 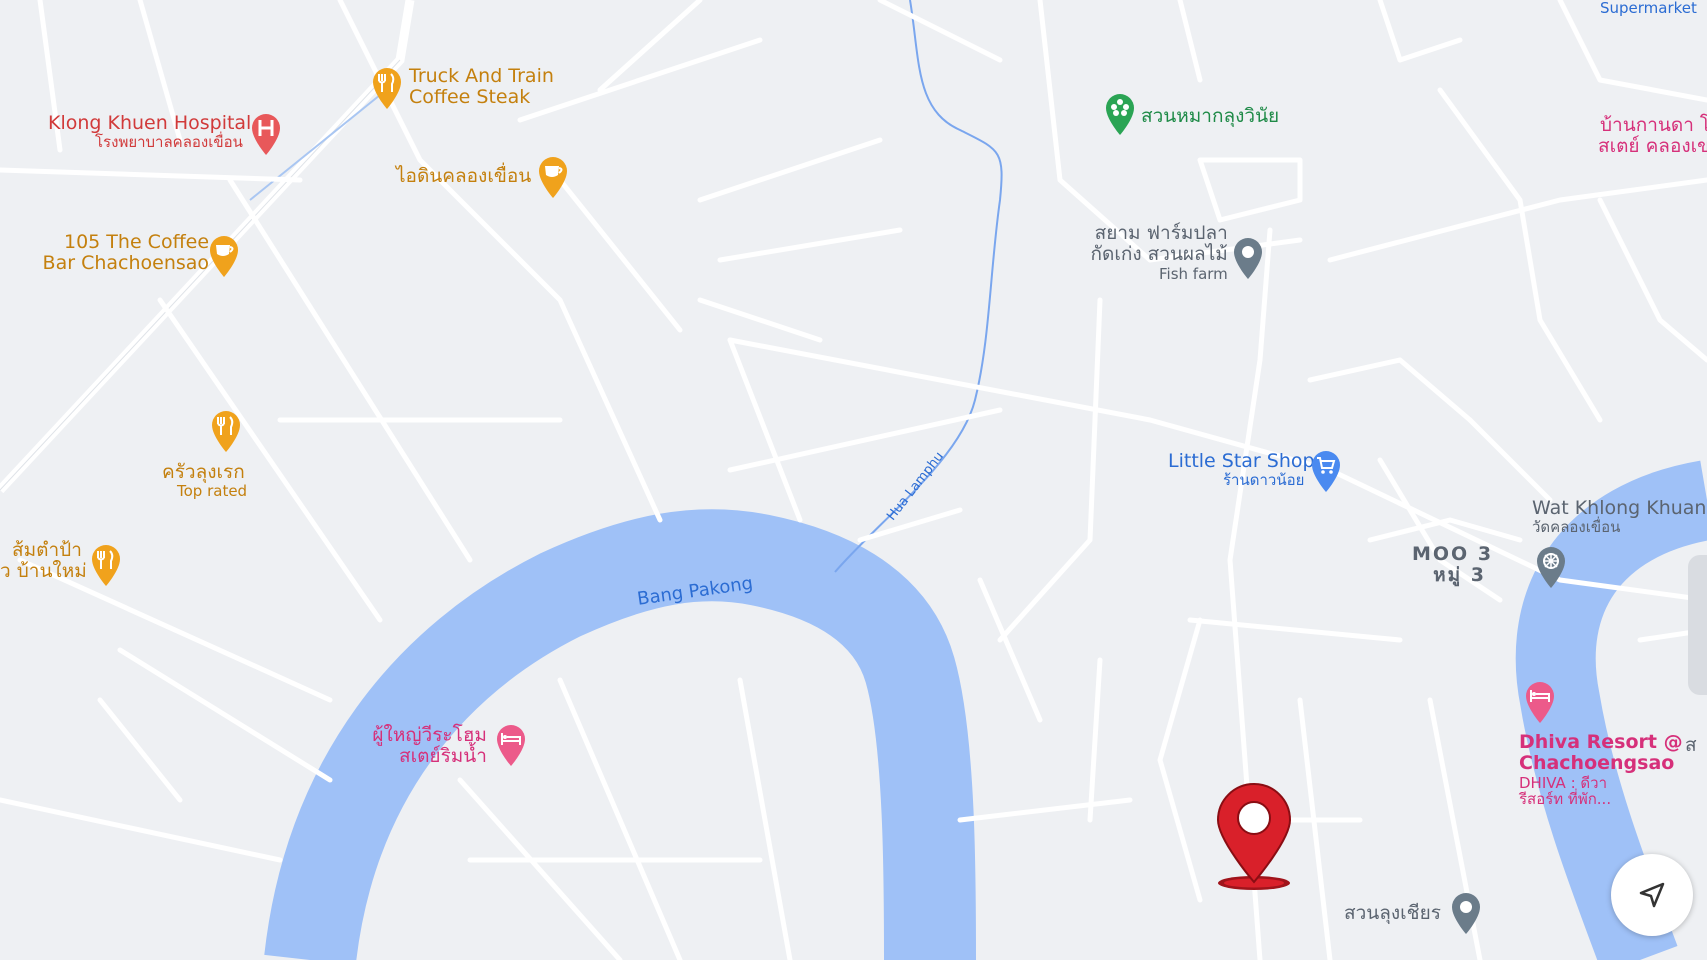 I want to click on little-star-marker, so click(x=1326, y=471).